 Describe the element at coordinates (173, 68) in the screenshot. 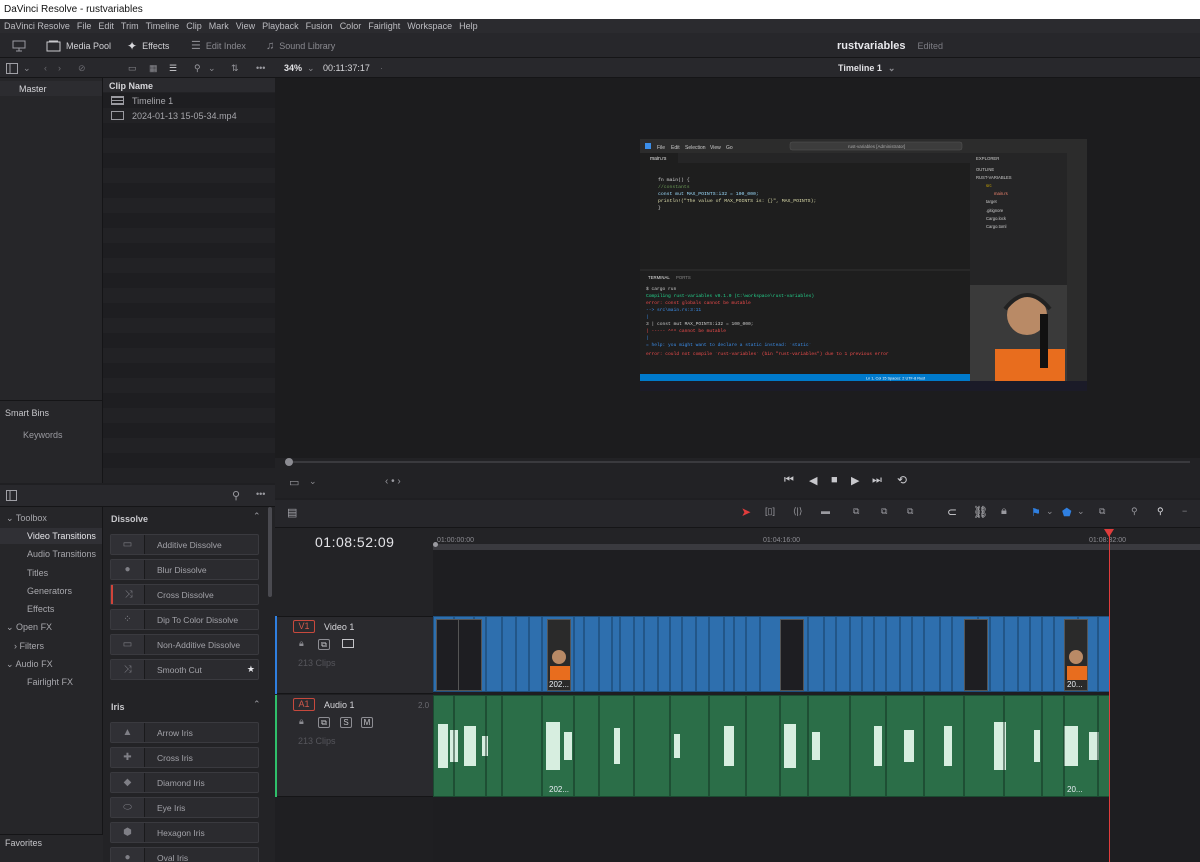

I see `list-view-icon: ☰` at that location.